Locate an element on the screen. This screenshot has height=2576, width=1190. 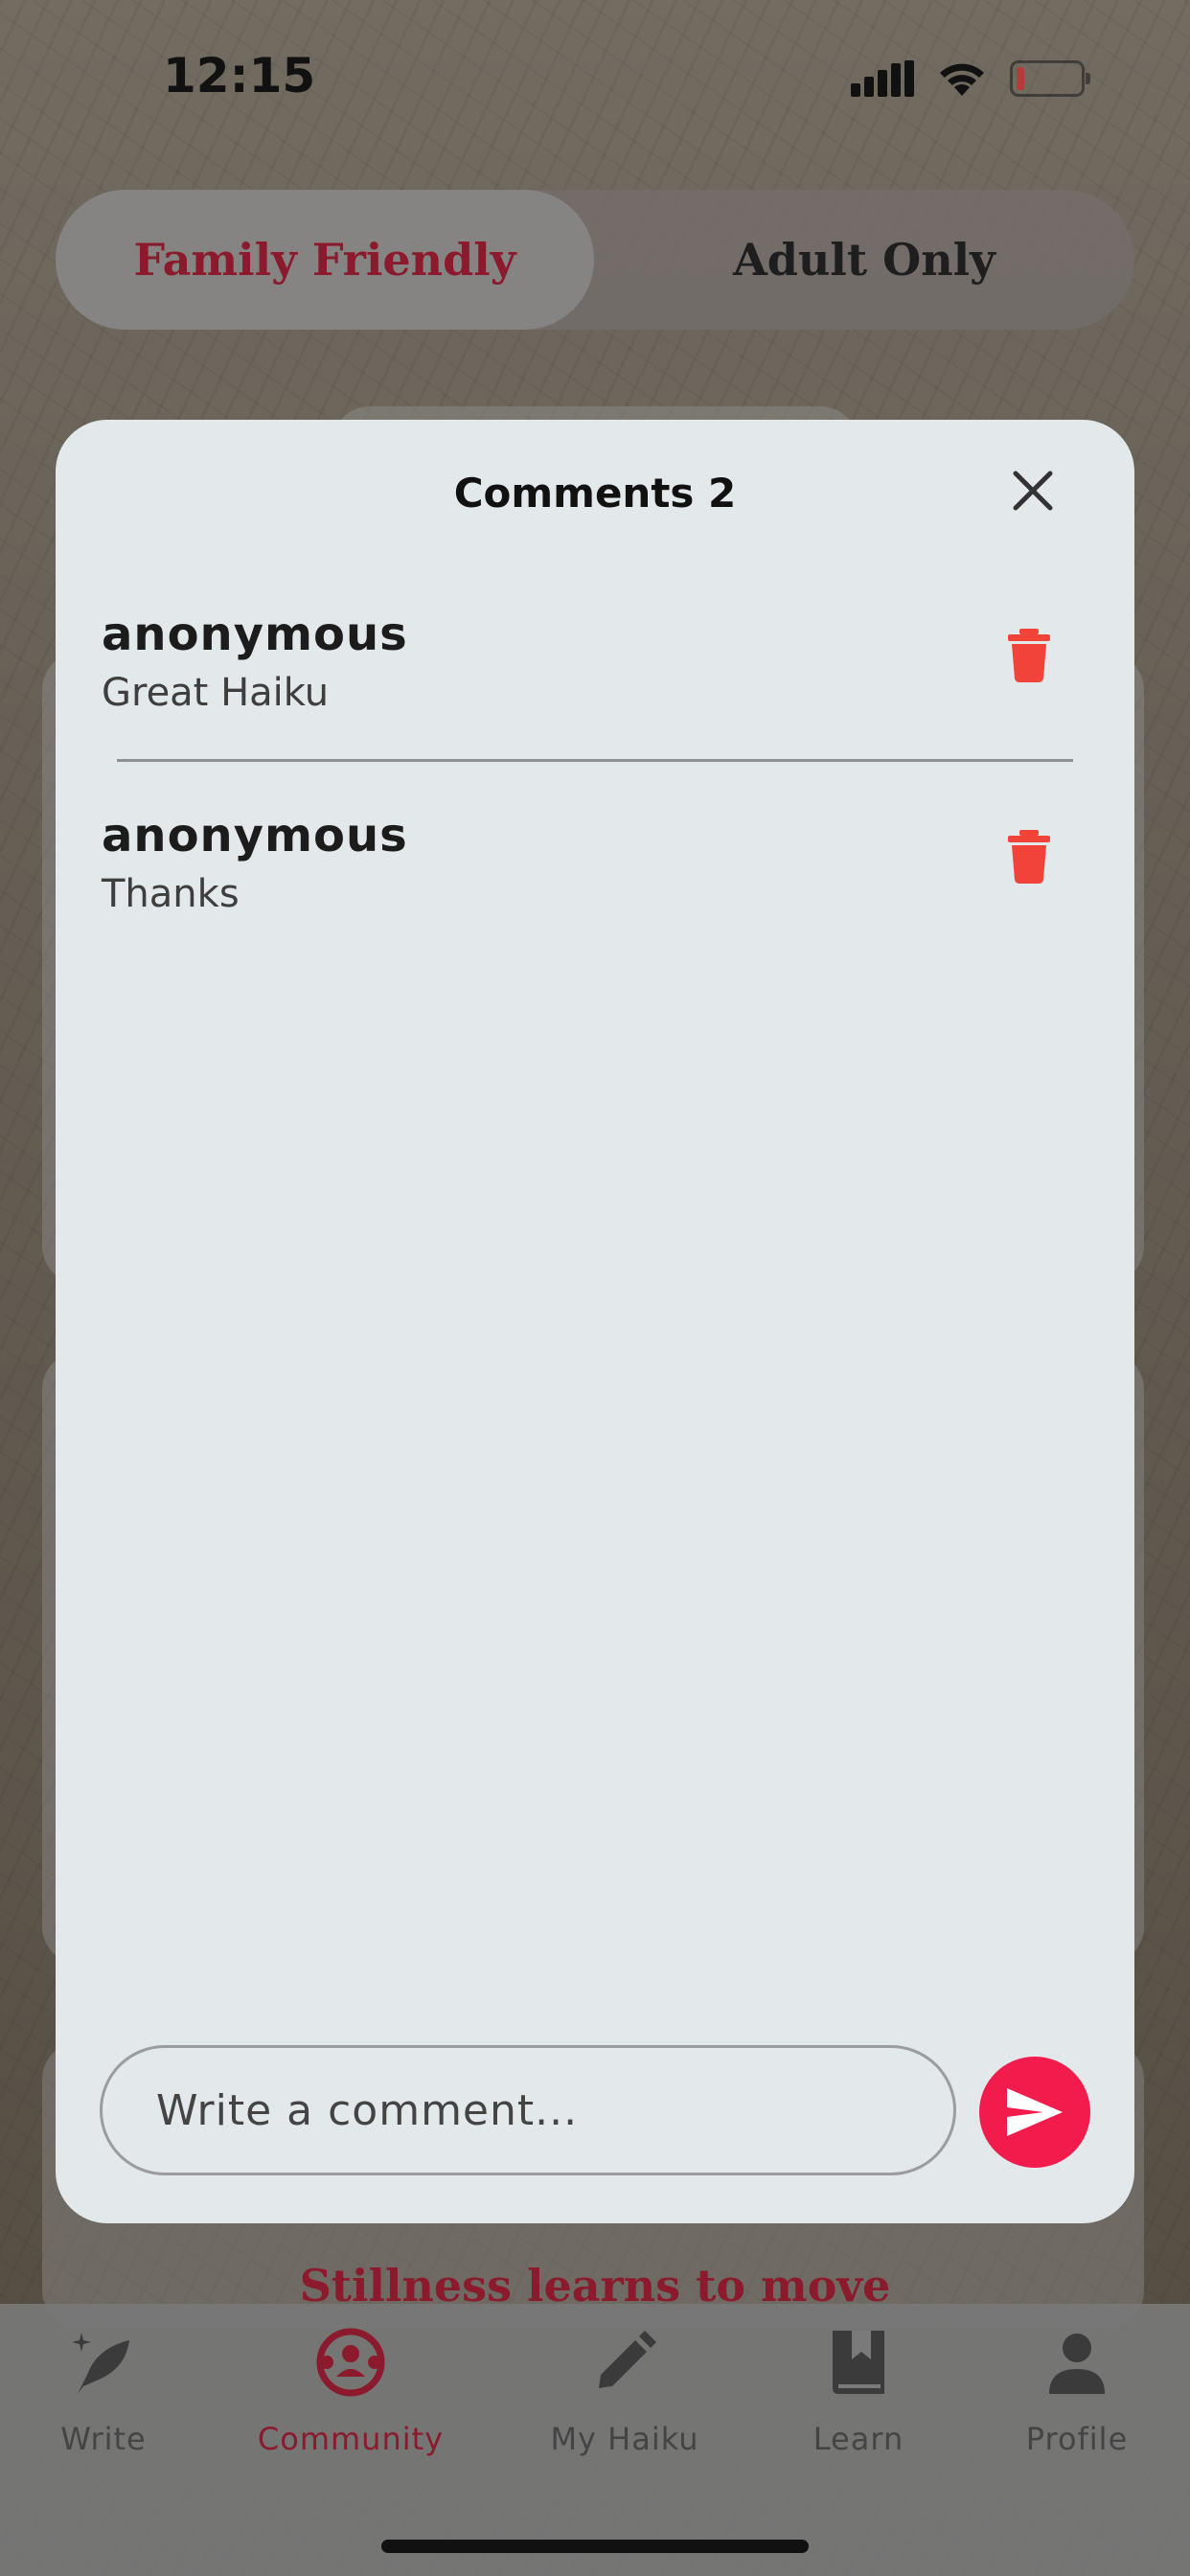
nav-item-learn: Learn is located at coordinates (858, 2392).